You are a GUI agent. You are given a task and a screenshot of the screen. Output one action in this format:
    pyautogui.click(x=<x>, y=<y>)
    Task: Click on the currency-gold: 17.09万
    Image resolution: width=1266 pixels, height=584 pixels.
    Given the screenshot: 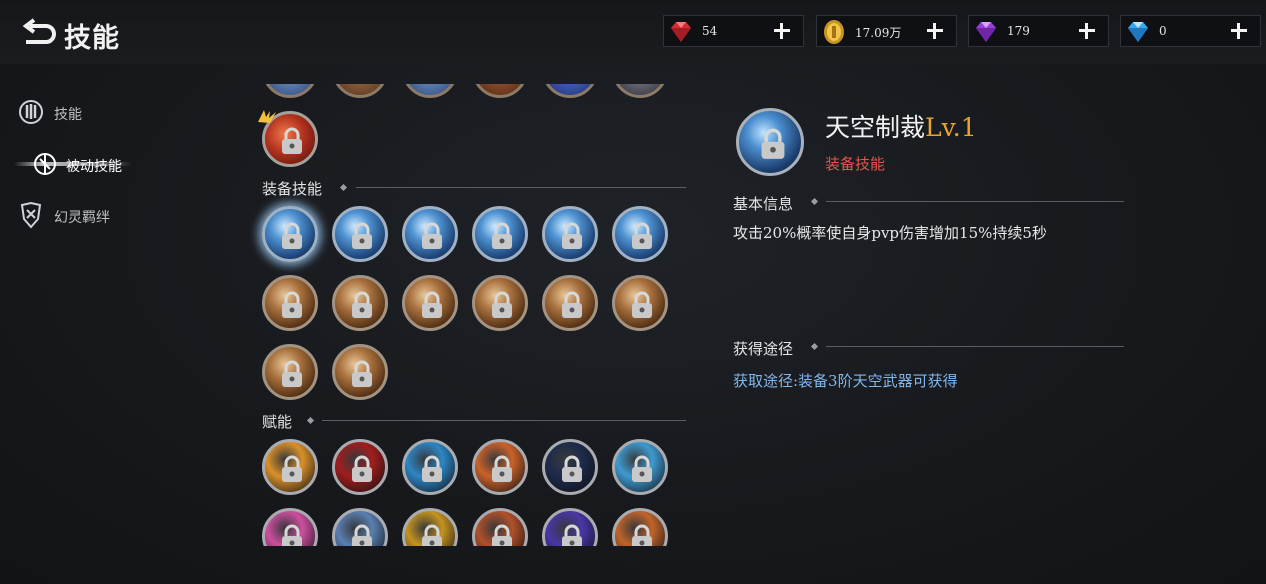 What is the action you would take?
    pyautogui.click(x=886, y=31)
    